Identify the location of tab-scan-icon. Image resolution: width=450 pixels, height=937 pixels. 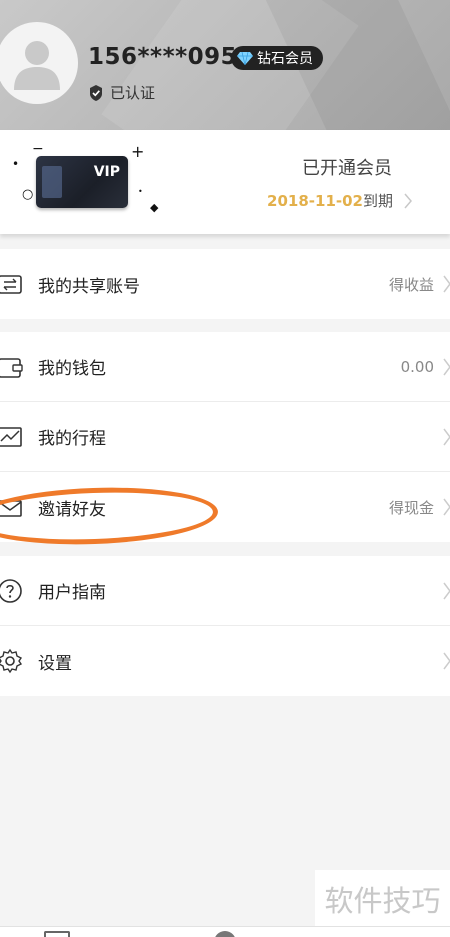
(57, 934).